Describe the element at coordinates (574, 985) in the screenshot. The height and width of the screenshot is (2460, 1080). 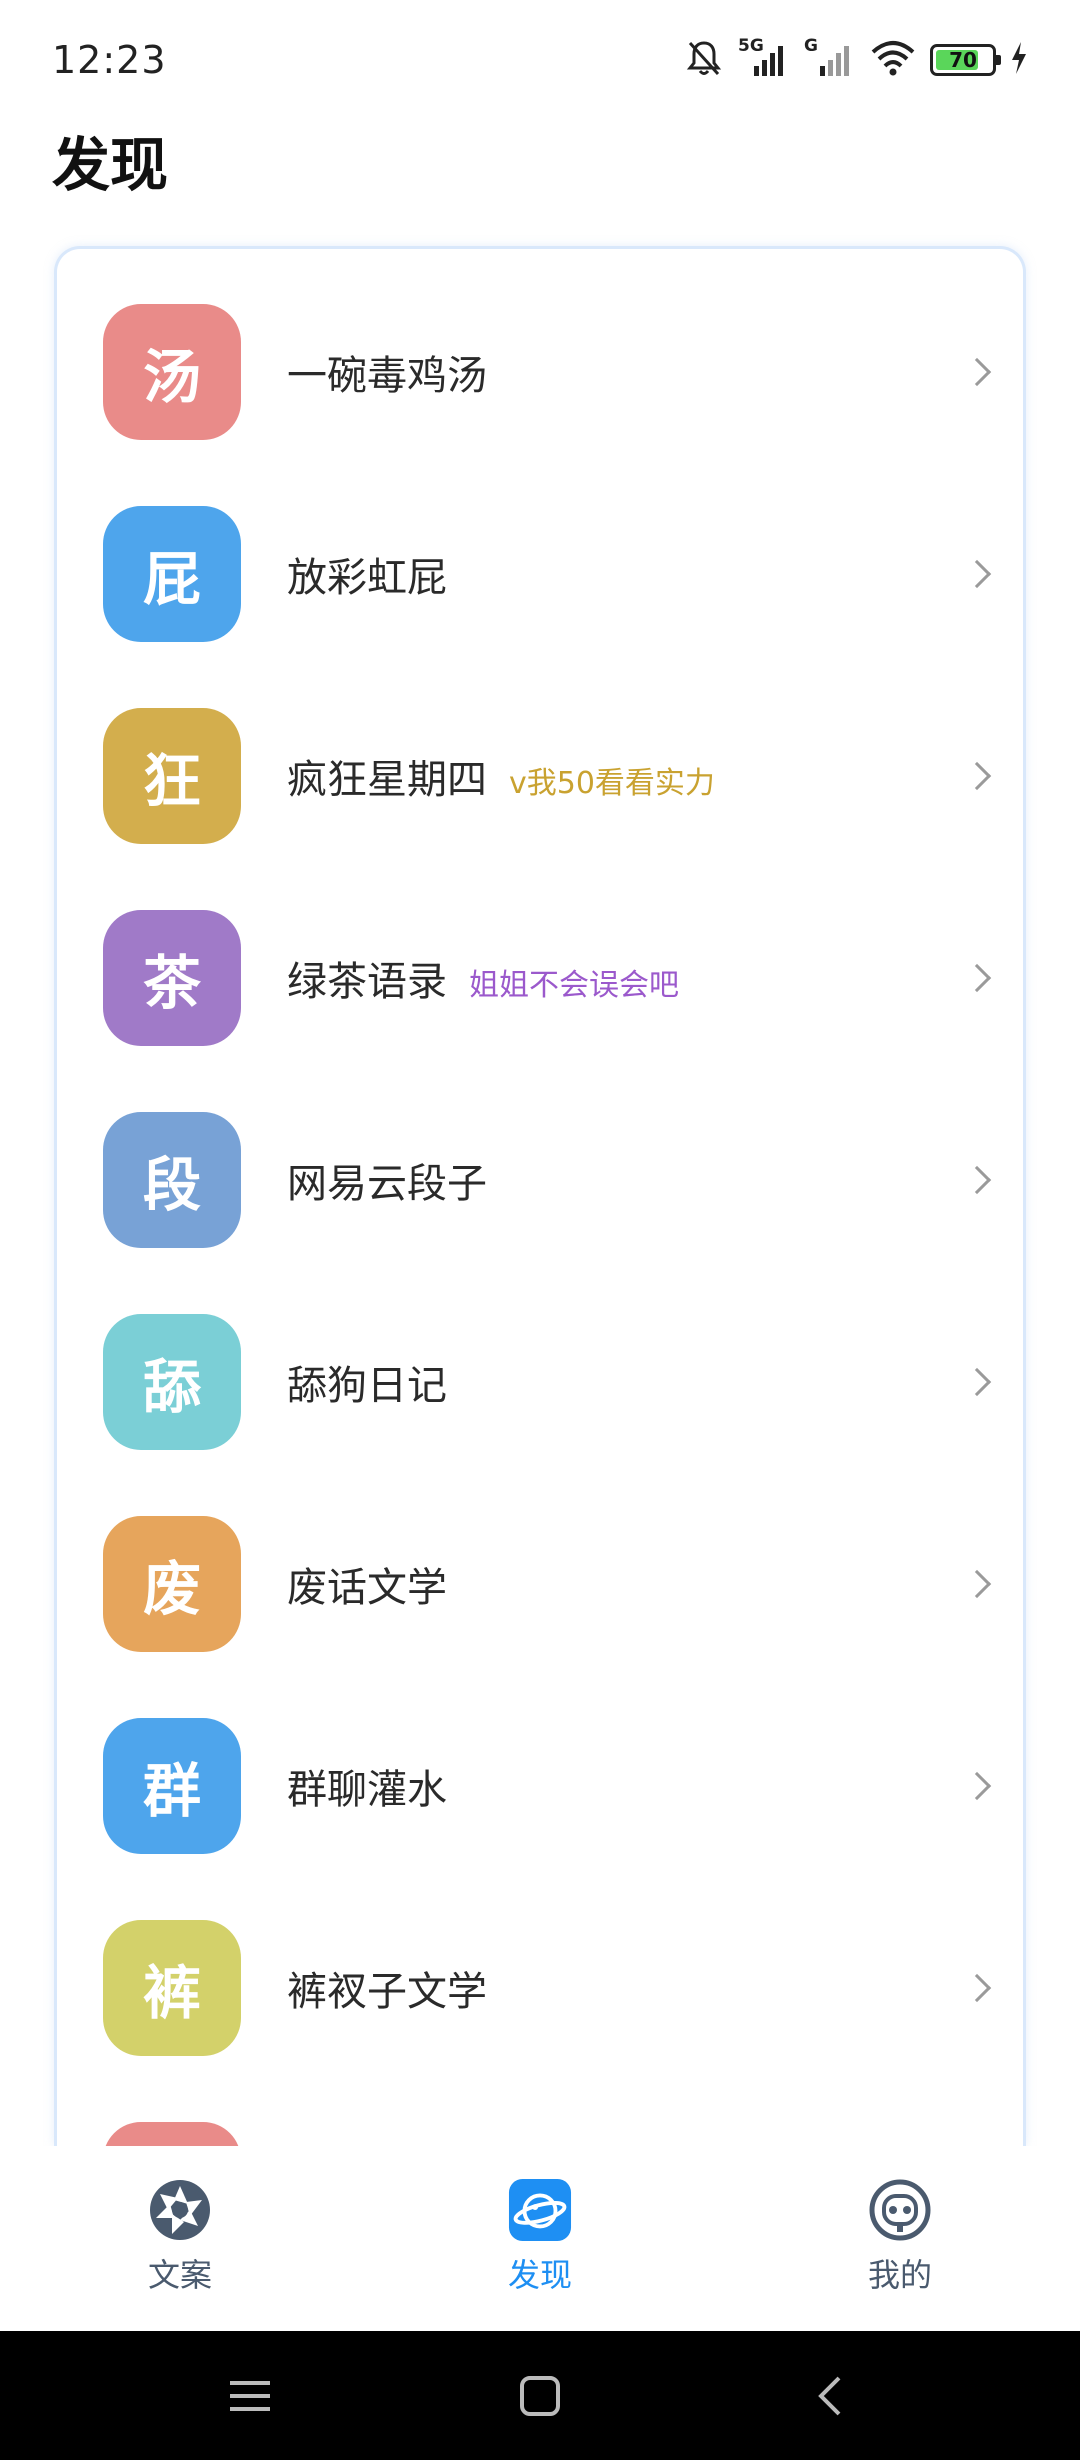
I see `item-subtitle: 姐姐不会误会吧` at that location.